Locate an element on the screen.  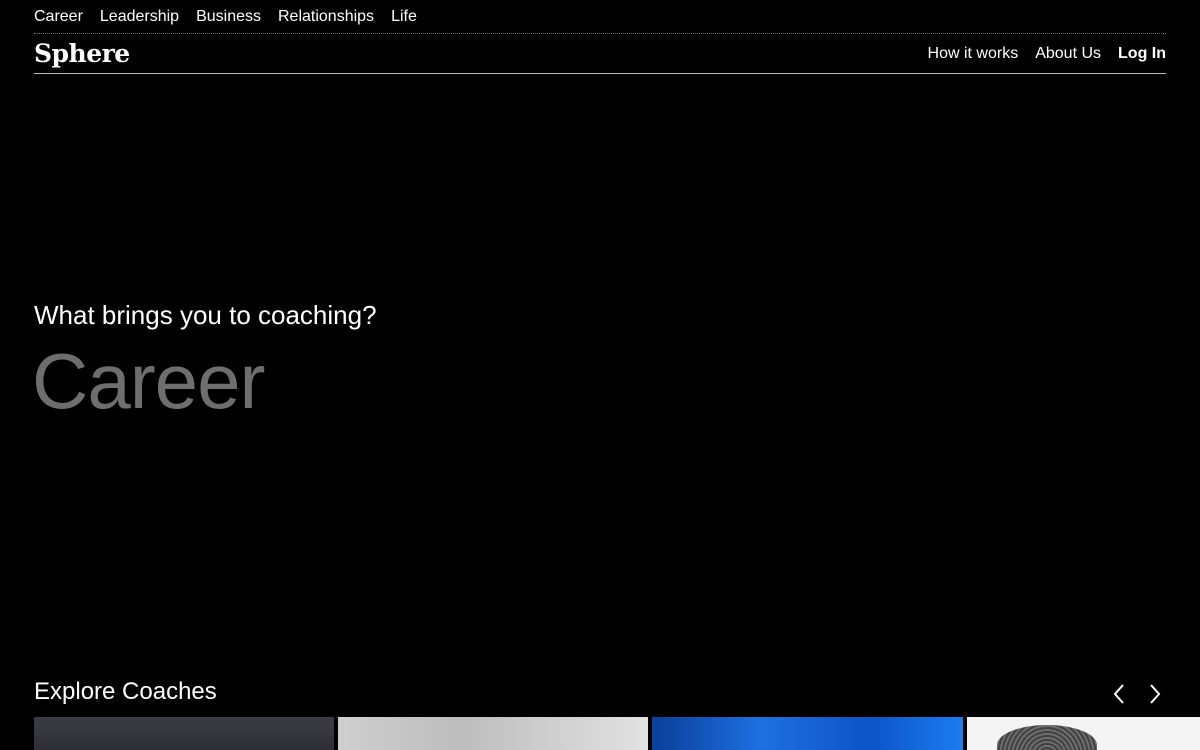
logo: Sphere is located at coordinates (82, 53).